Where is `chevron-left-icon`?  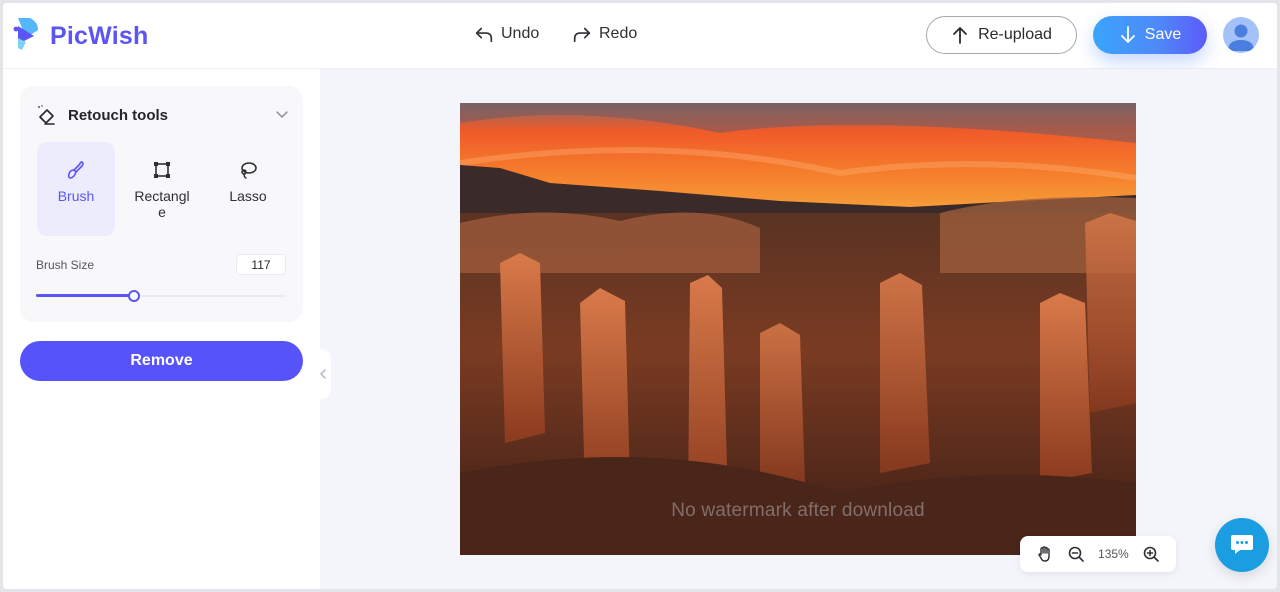 chevron-left-icon is located at coordinates (323, 374).